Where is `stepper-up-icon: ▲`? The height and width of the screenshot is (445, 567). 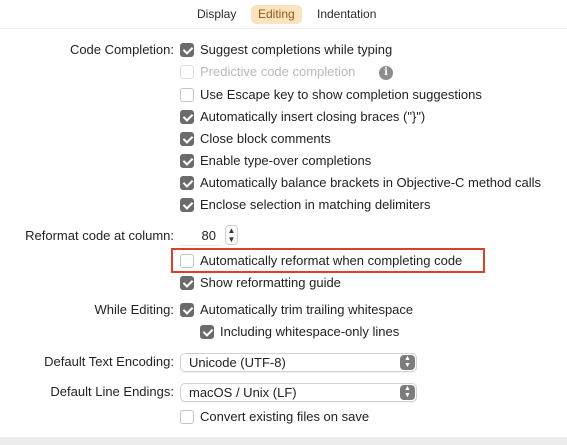 stepper-up-icon: ▲ is located at coordinates (231, 230).